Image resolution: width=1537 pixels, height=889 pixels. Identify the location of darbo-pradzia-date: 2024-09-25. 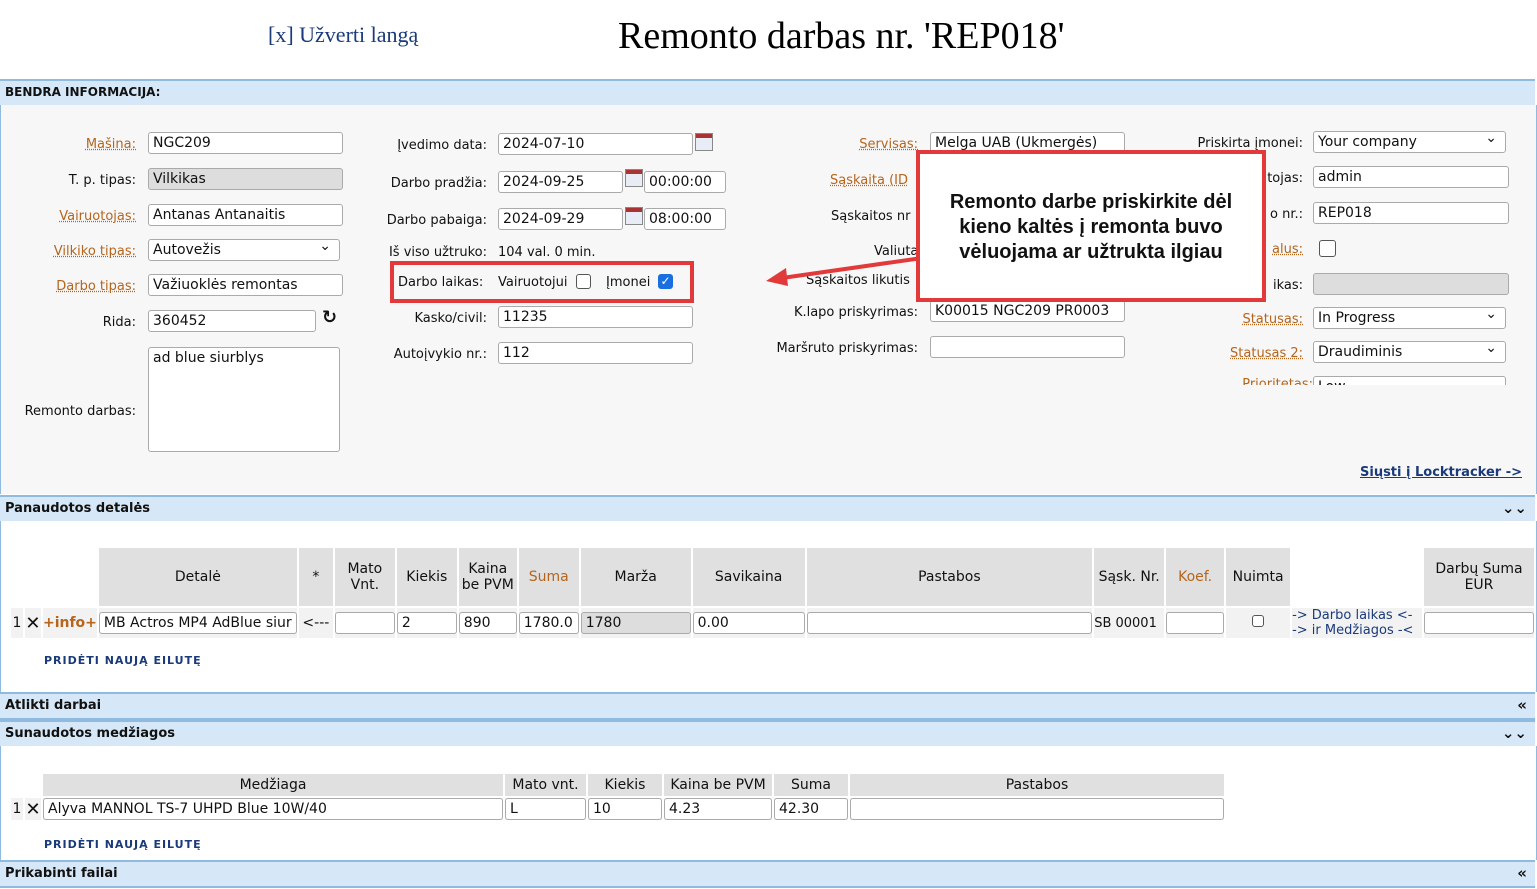
(560, 182).